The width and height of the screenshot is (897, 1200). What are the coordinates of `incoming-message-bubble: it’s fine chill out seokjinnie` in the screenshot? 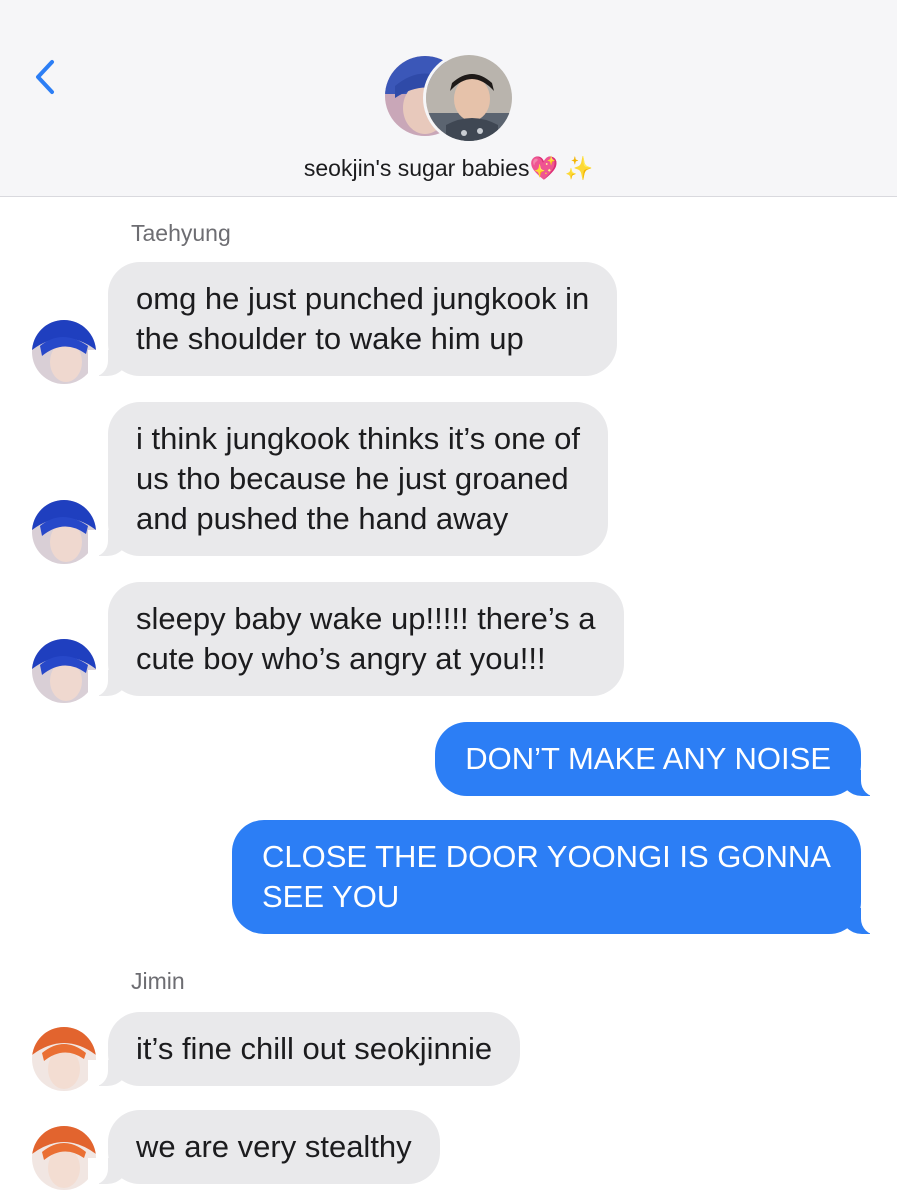 It's located at (304, 1049).